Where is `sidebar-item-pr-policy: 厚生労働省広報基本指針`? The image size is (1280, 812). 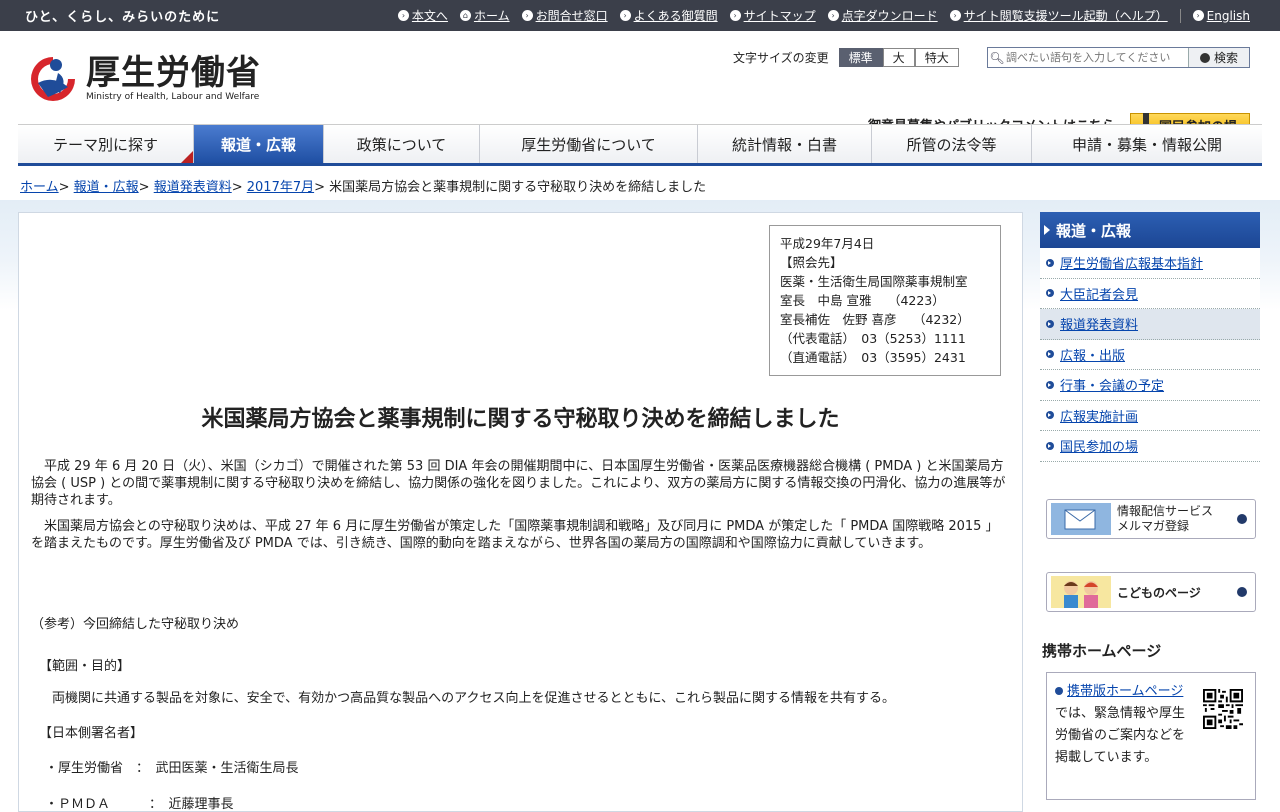
sidebar-item-pr-policy: 厚生労働省広報基本指針 is located at coordinates (1150, 263).